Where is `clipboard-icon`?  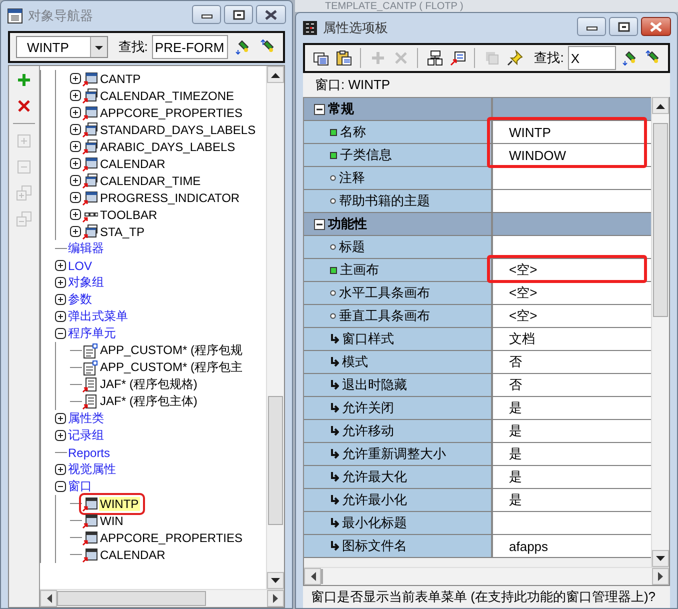 clipboard-icon is located at coordinates (344, 58).